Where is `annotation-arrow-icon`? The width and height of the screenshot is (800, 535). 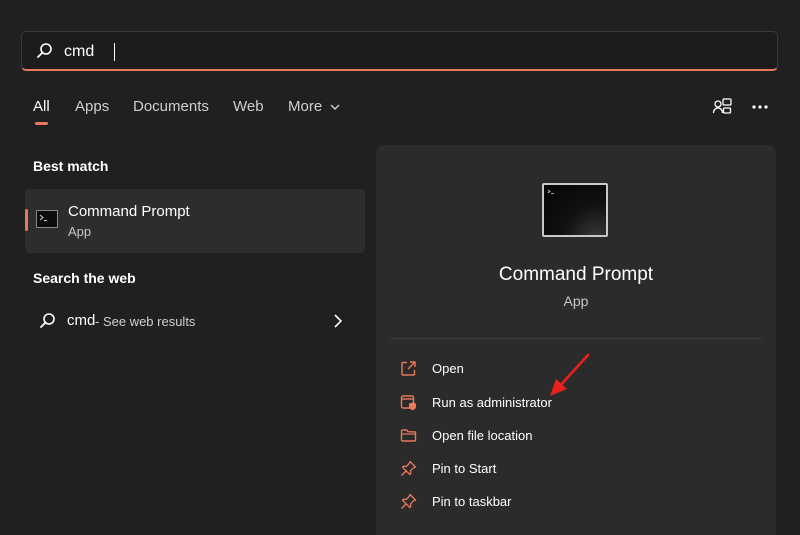 annotation-arrow-icon is located at coordinates (570, 374).